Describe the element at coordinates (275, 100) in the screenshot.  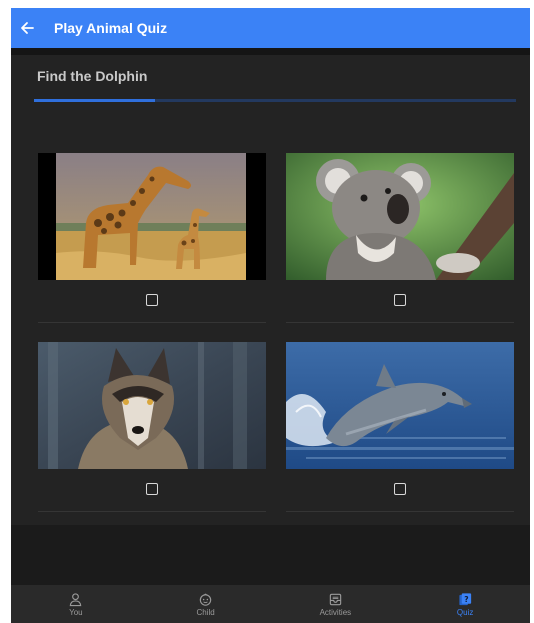
I see `quiz-progress-bar` at that location.